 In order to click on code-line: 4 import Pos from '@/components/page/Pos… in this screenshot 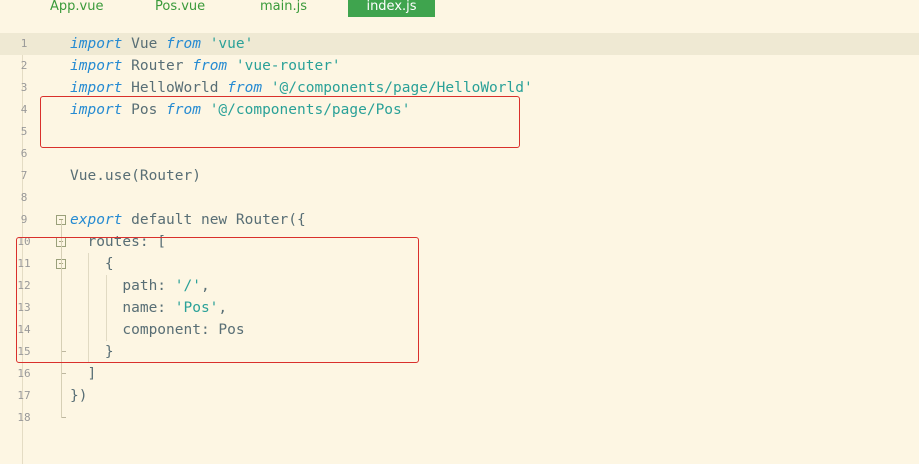, I will do `click(459, 110)`.